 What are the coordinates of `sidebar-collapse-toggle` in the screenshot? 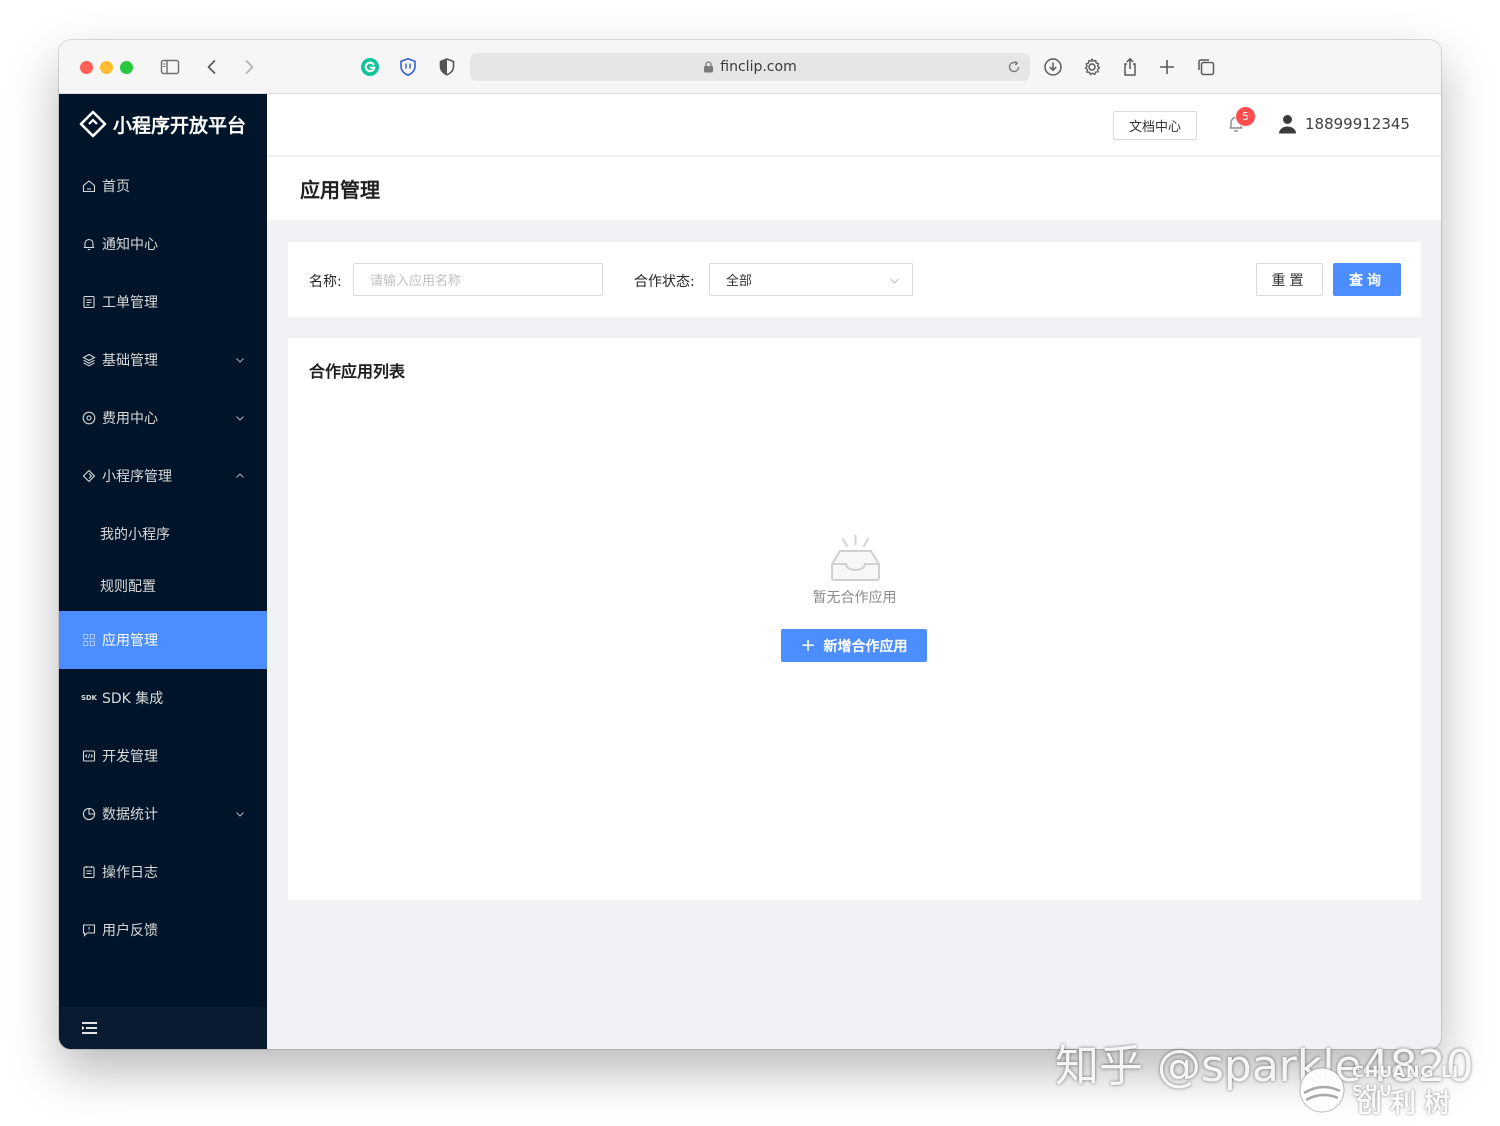 It's located at (163, 1028).